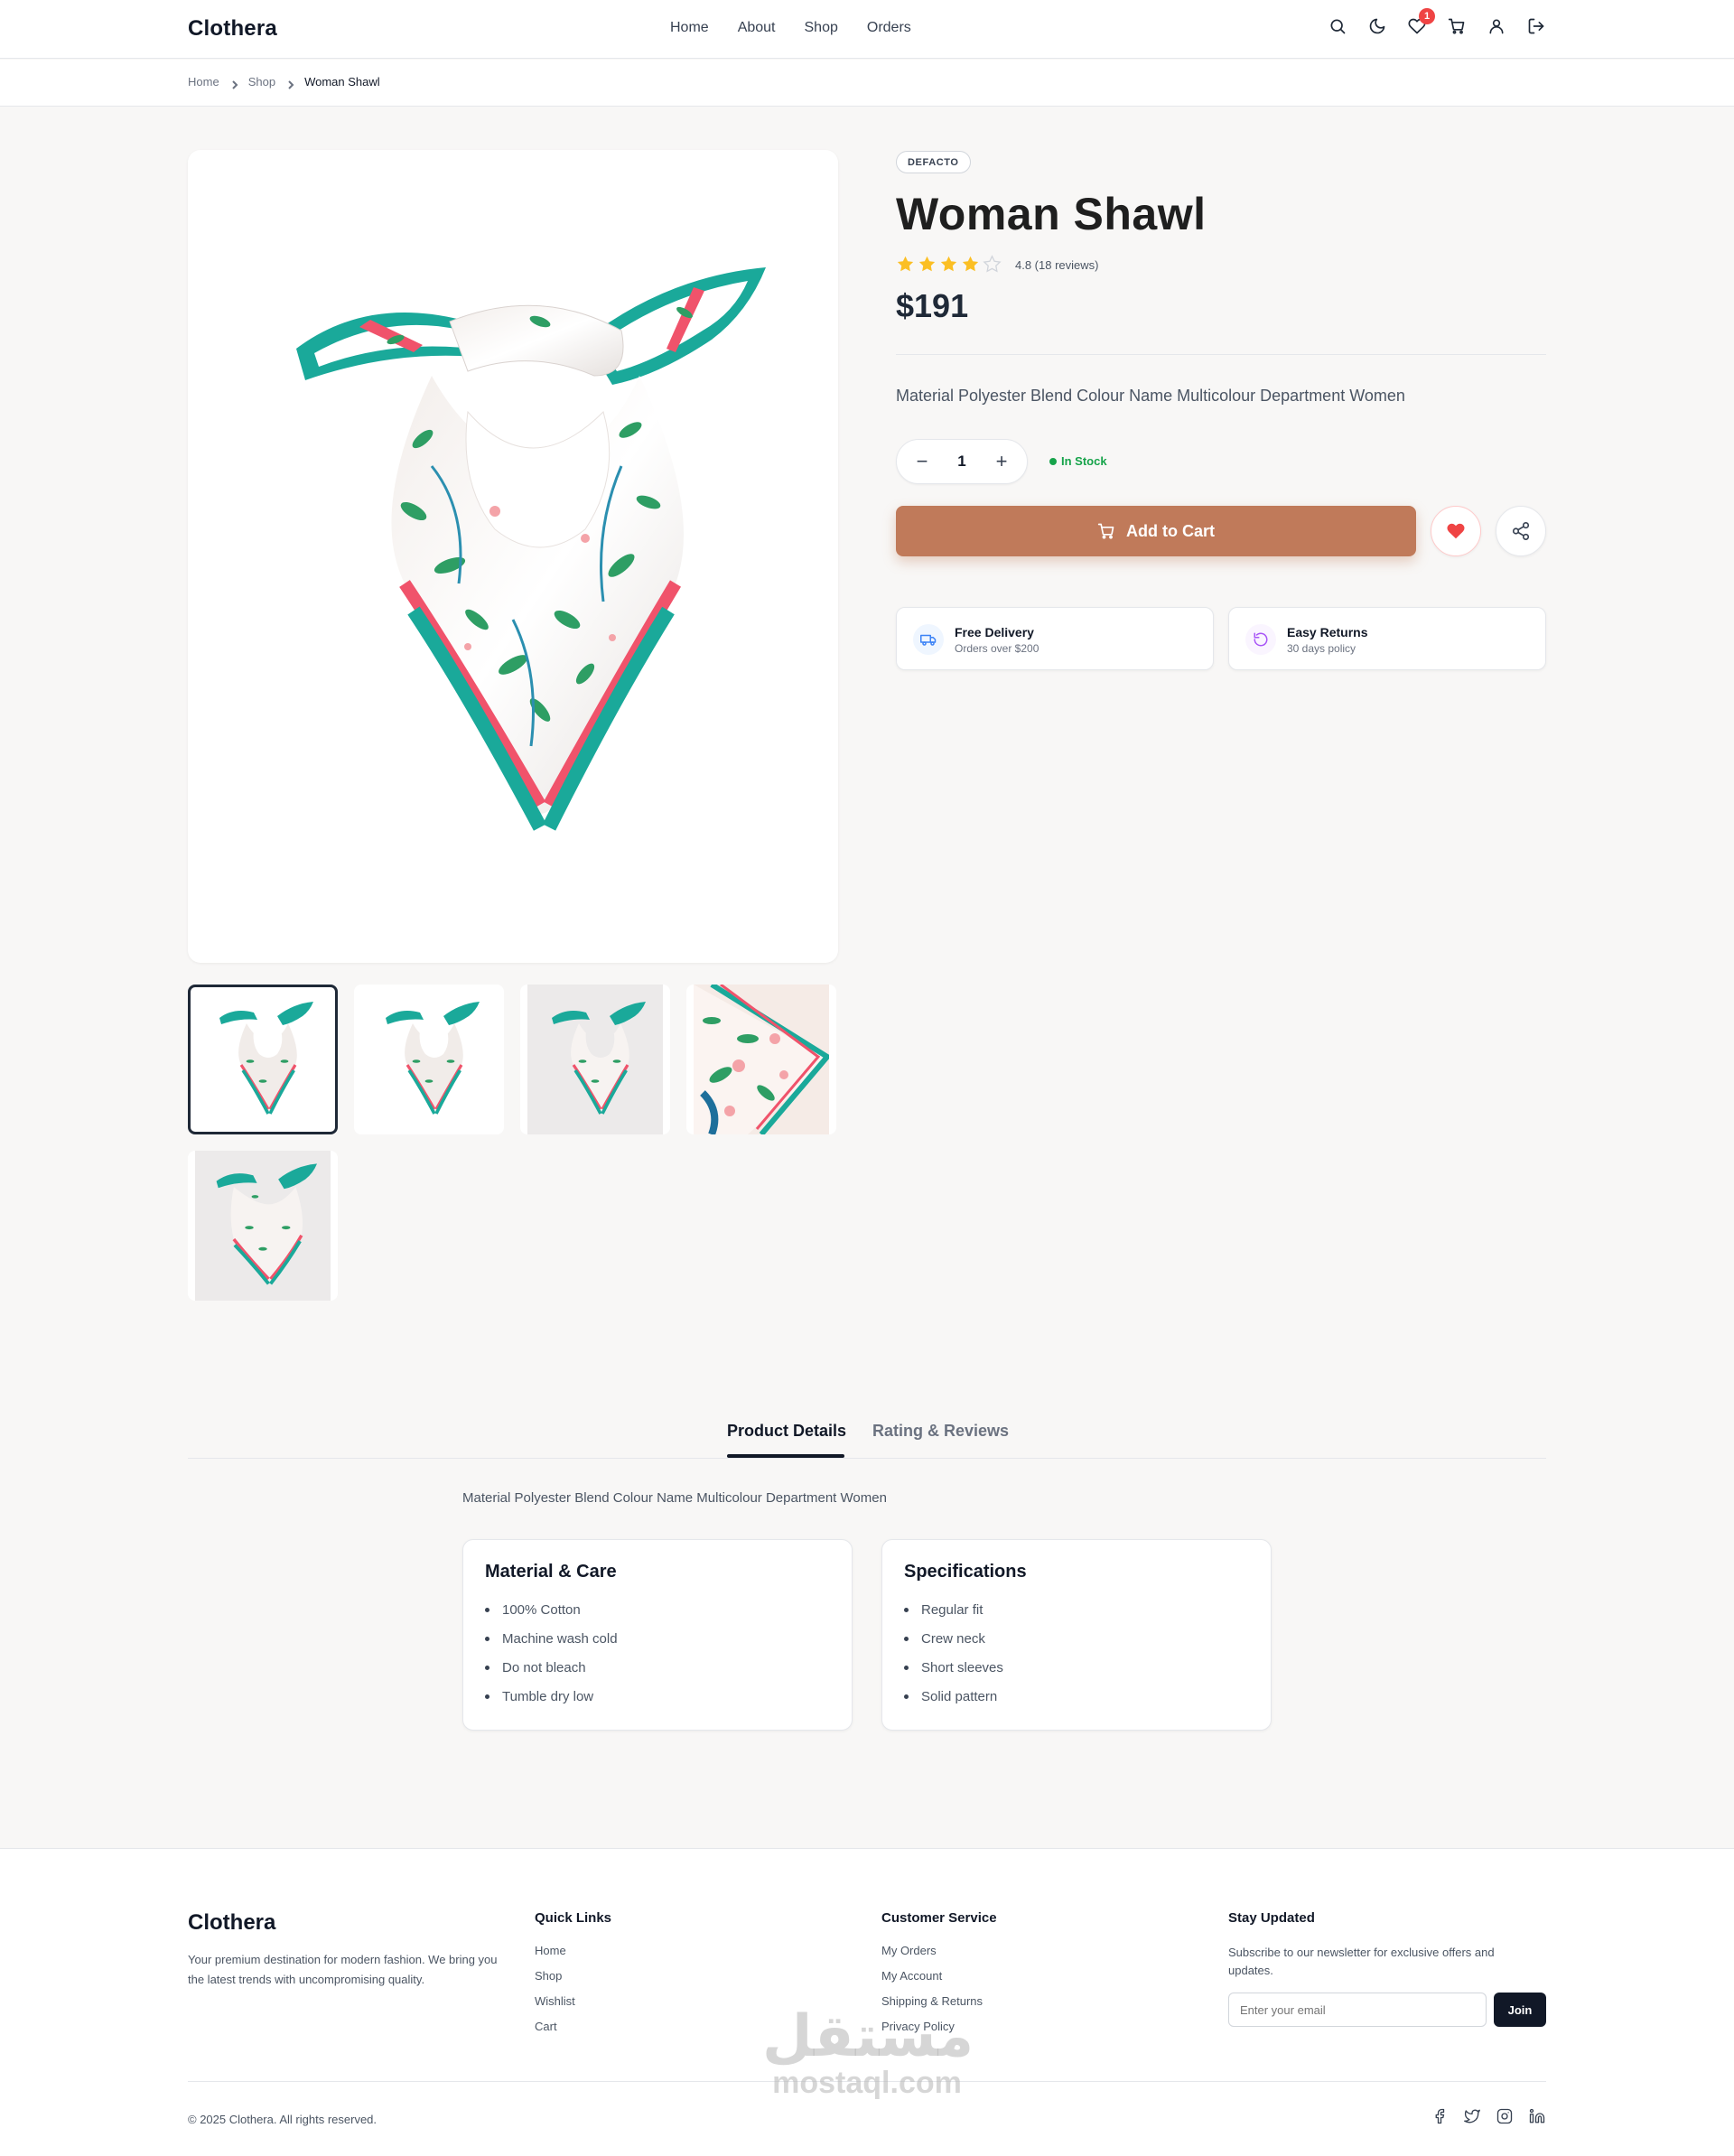  What do you see at coordinates (757, 28) in the screenshot?
I see `nav-about: About` at bounding box center [757, 28].